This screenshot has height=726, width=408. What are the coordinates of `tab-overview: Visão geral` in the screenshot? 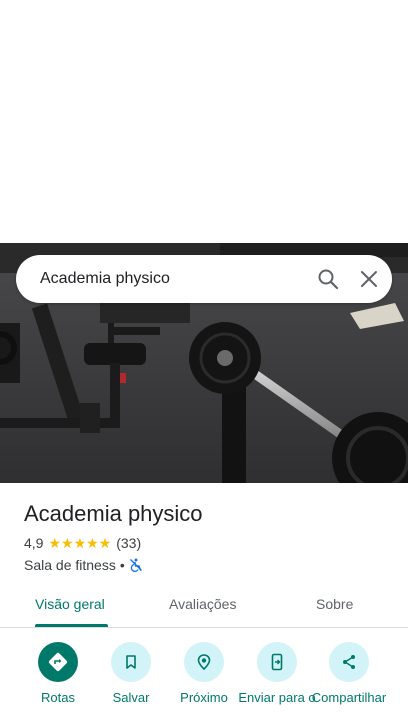 It's located at (70, 604).